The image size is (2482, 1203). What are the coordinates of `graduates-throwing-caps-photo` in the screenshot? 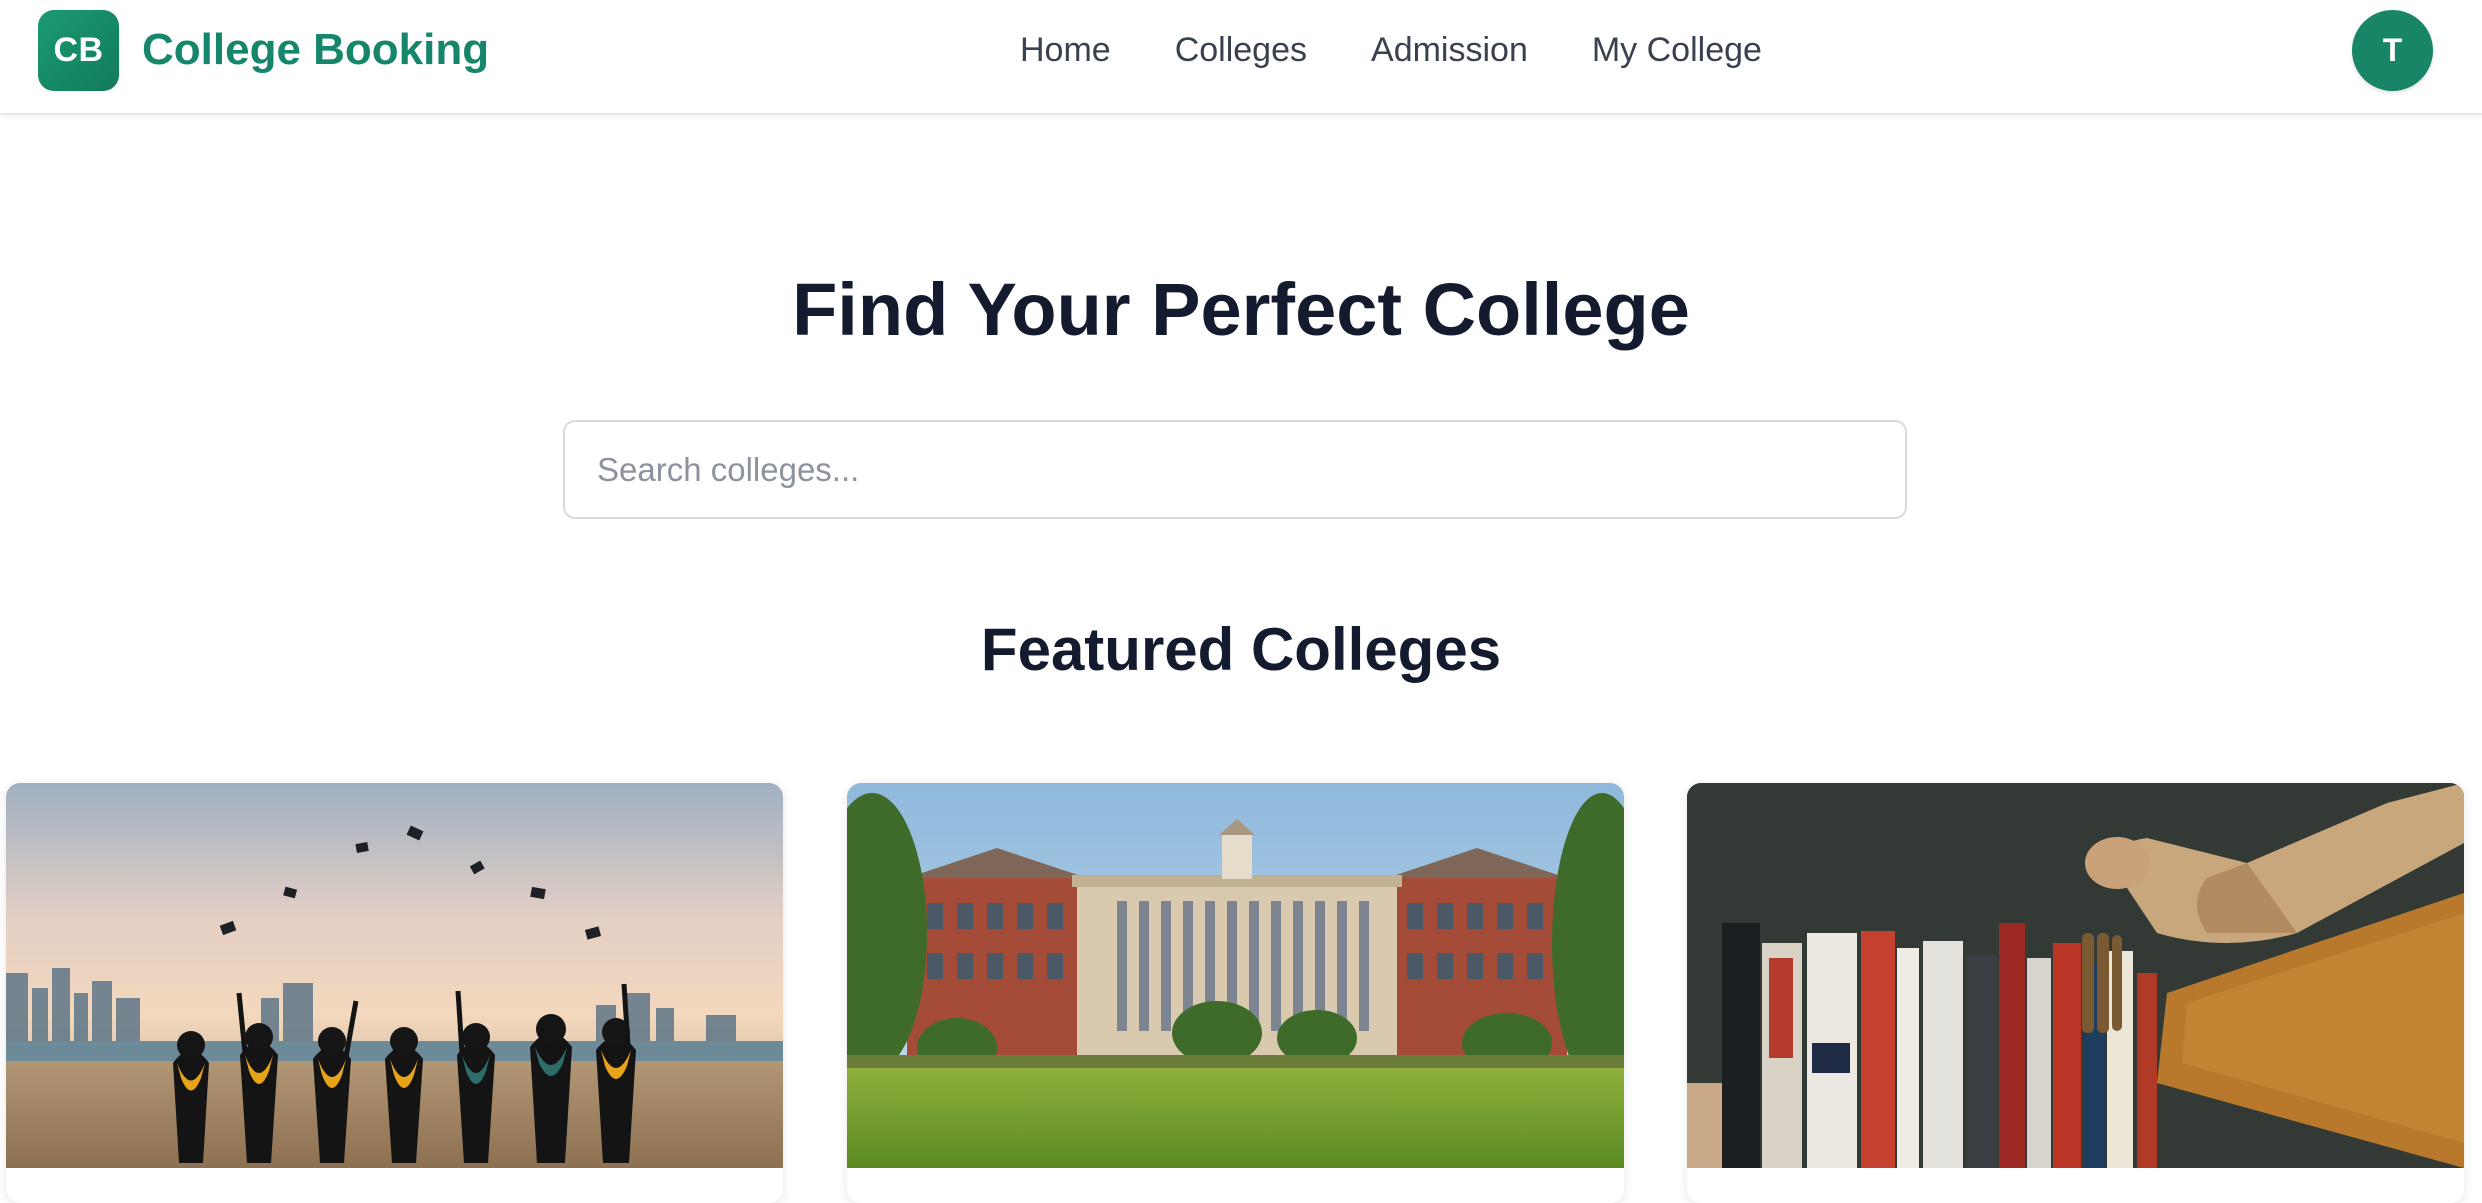 It's located at (394, 975).